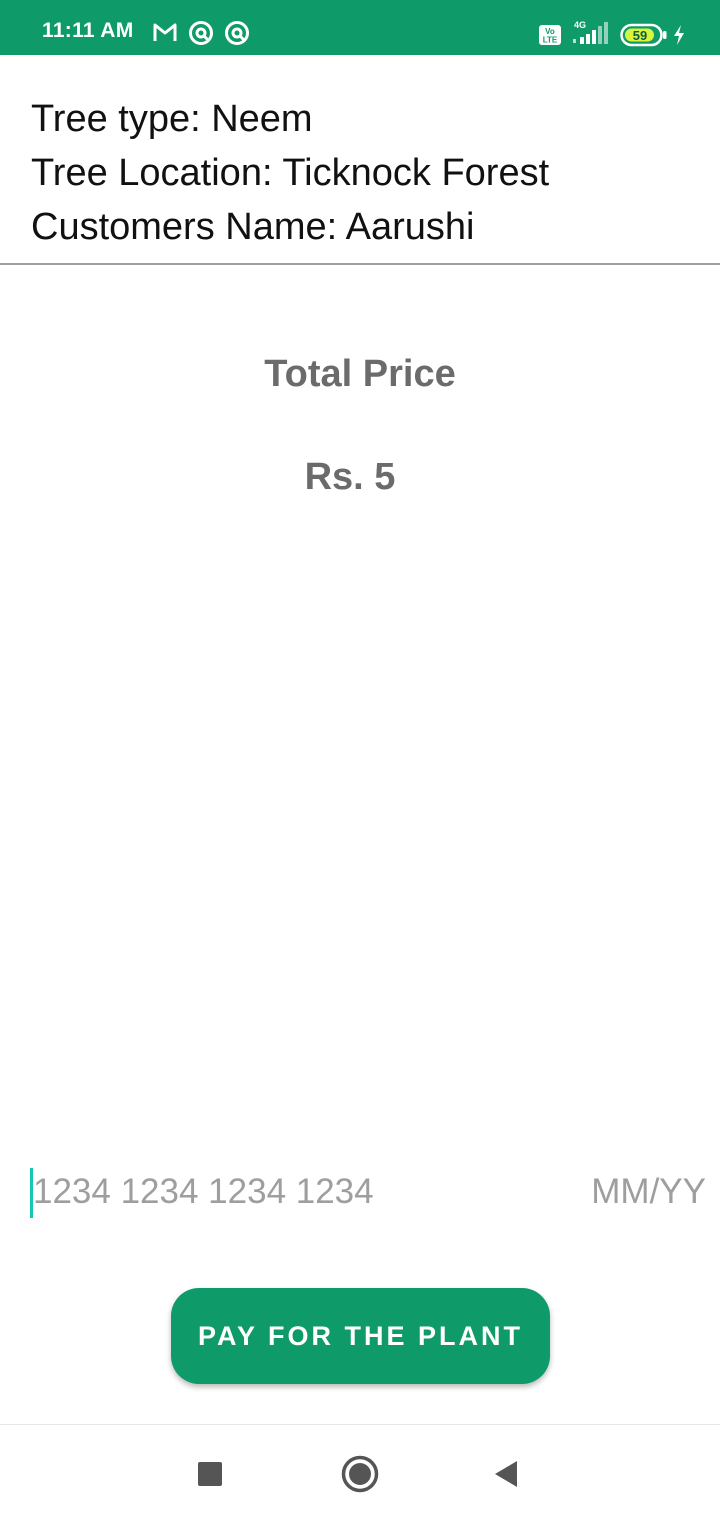 The height and width of the screenshot is (1521, 720). I want to click on total-price-title: Total Price, so click(360, 374).